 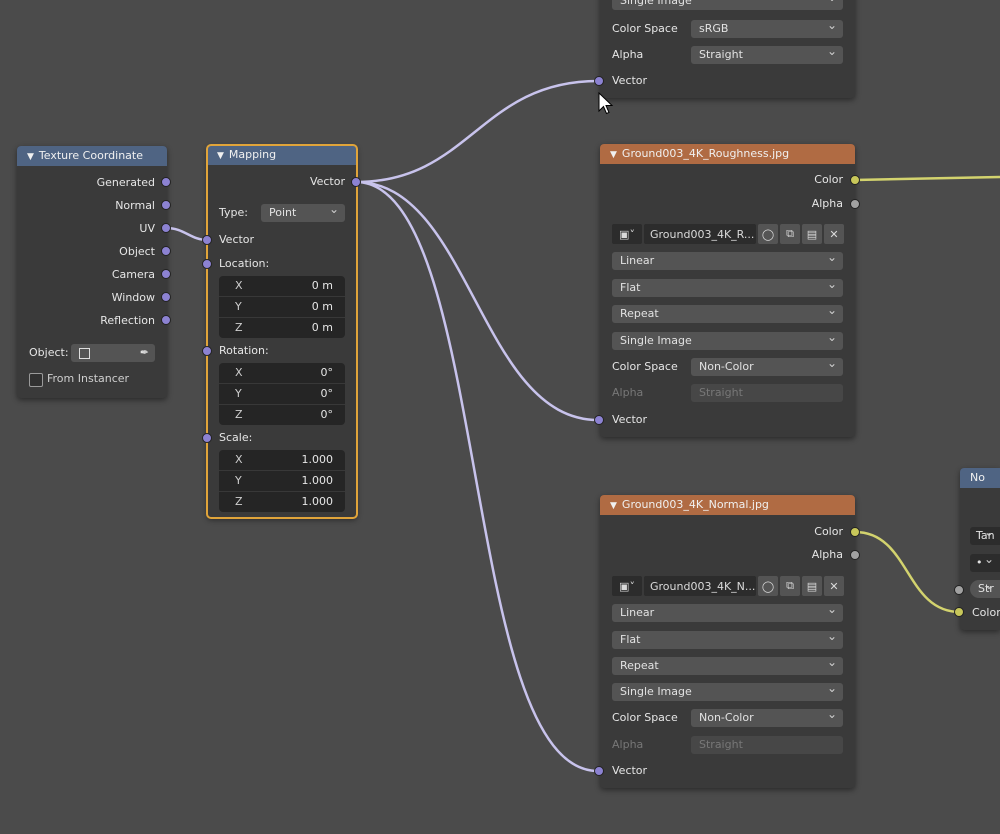 I want to click on socket-reflection-out, so click(x=166, y=320).